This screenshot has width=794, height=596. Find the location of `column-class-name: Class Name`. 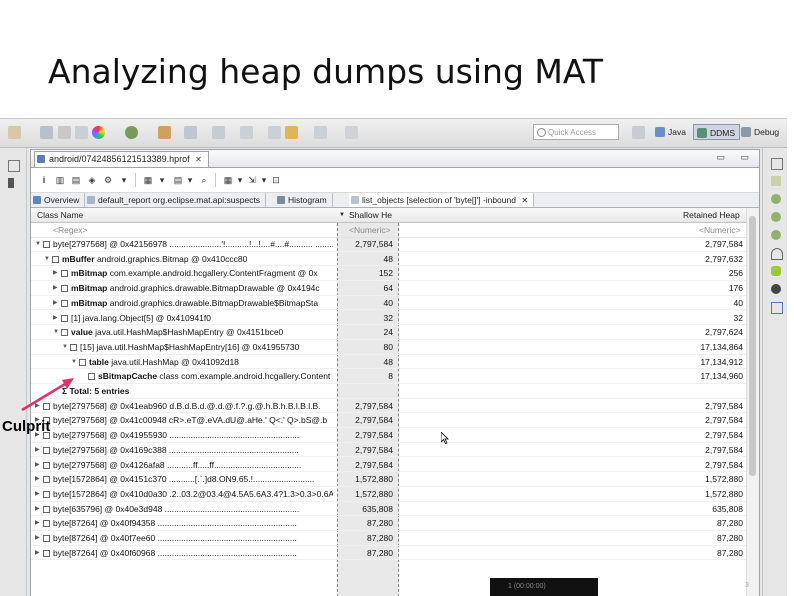

column-class-name: Class Name is located at coordinates (60, 215).